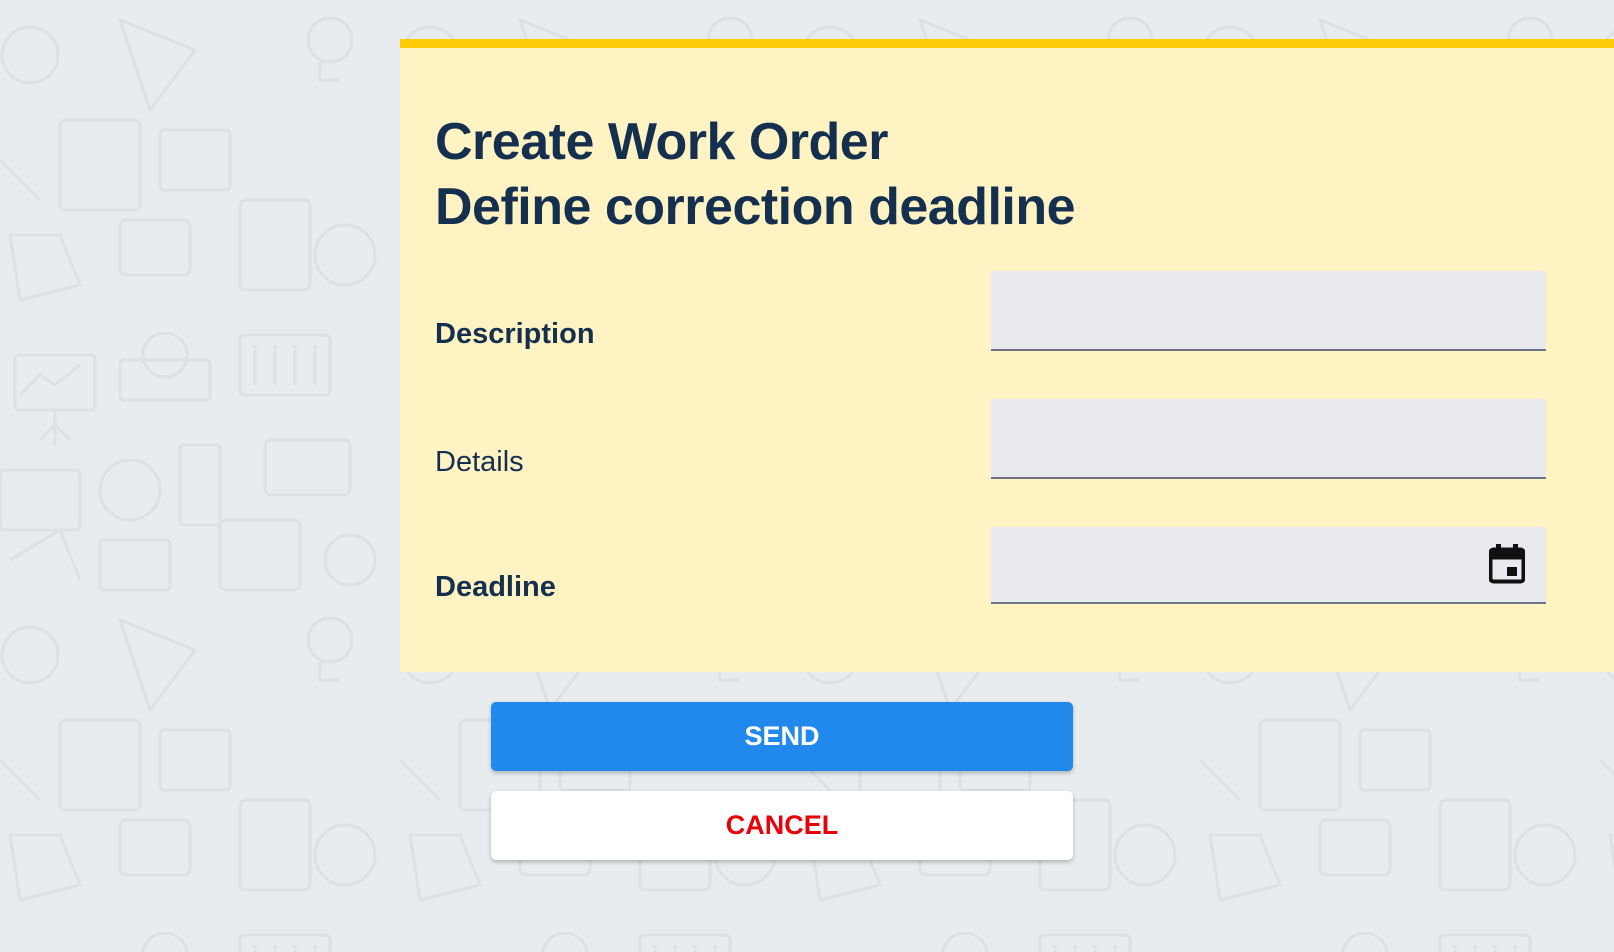 This screenshot has width=1614, height=952. Describe the element at coordinates (782, 825) in the screenshot. I see `cancel-button: CANCEL` at that location.